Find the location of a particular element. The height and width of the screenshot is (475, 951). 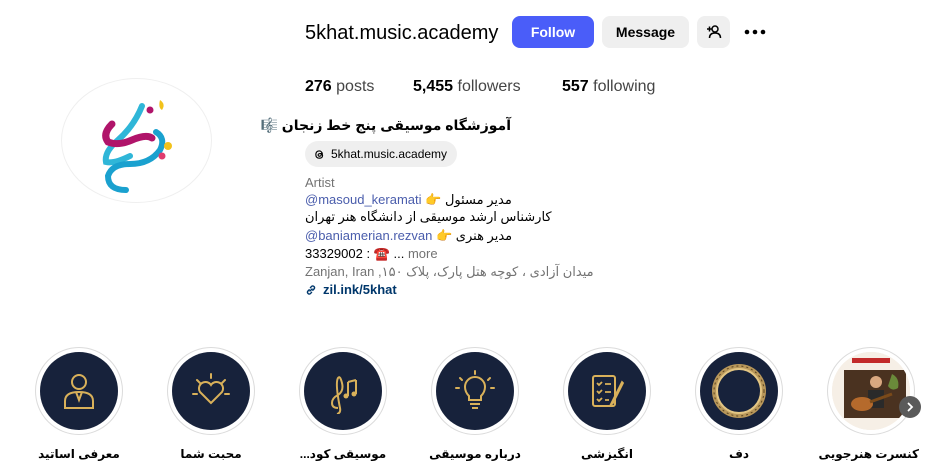

more-options-icon is located at coordinates (755, 32).